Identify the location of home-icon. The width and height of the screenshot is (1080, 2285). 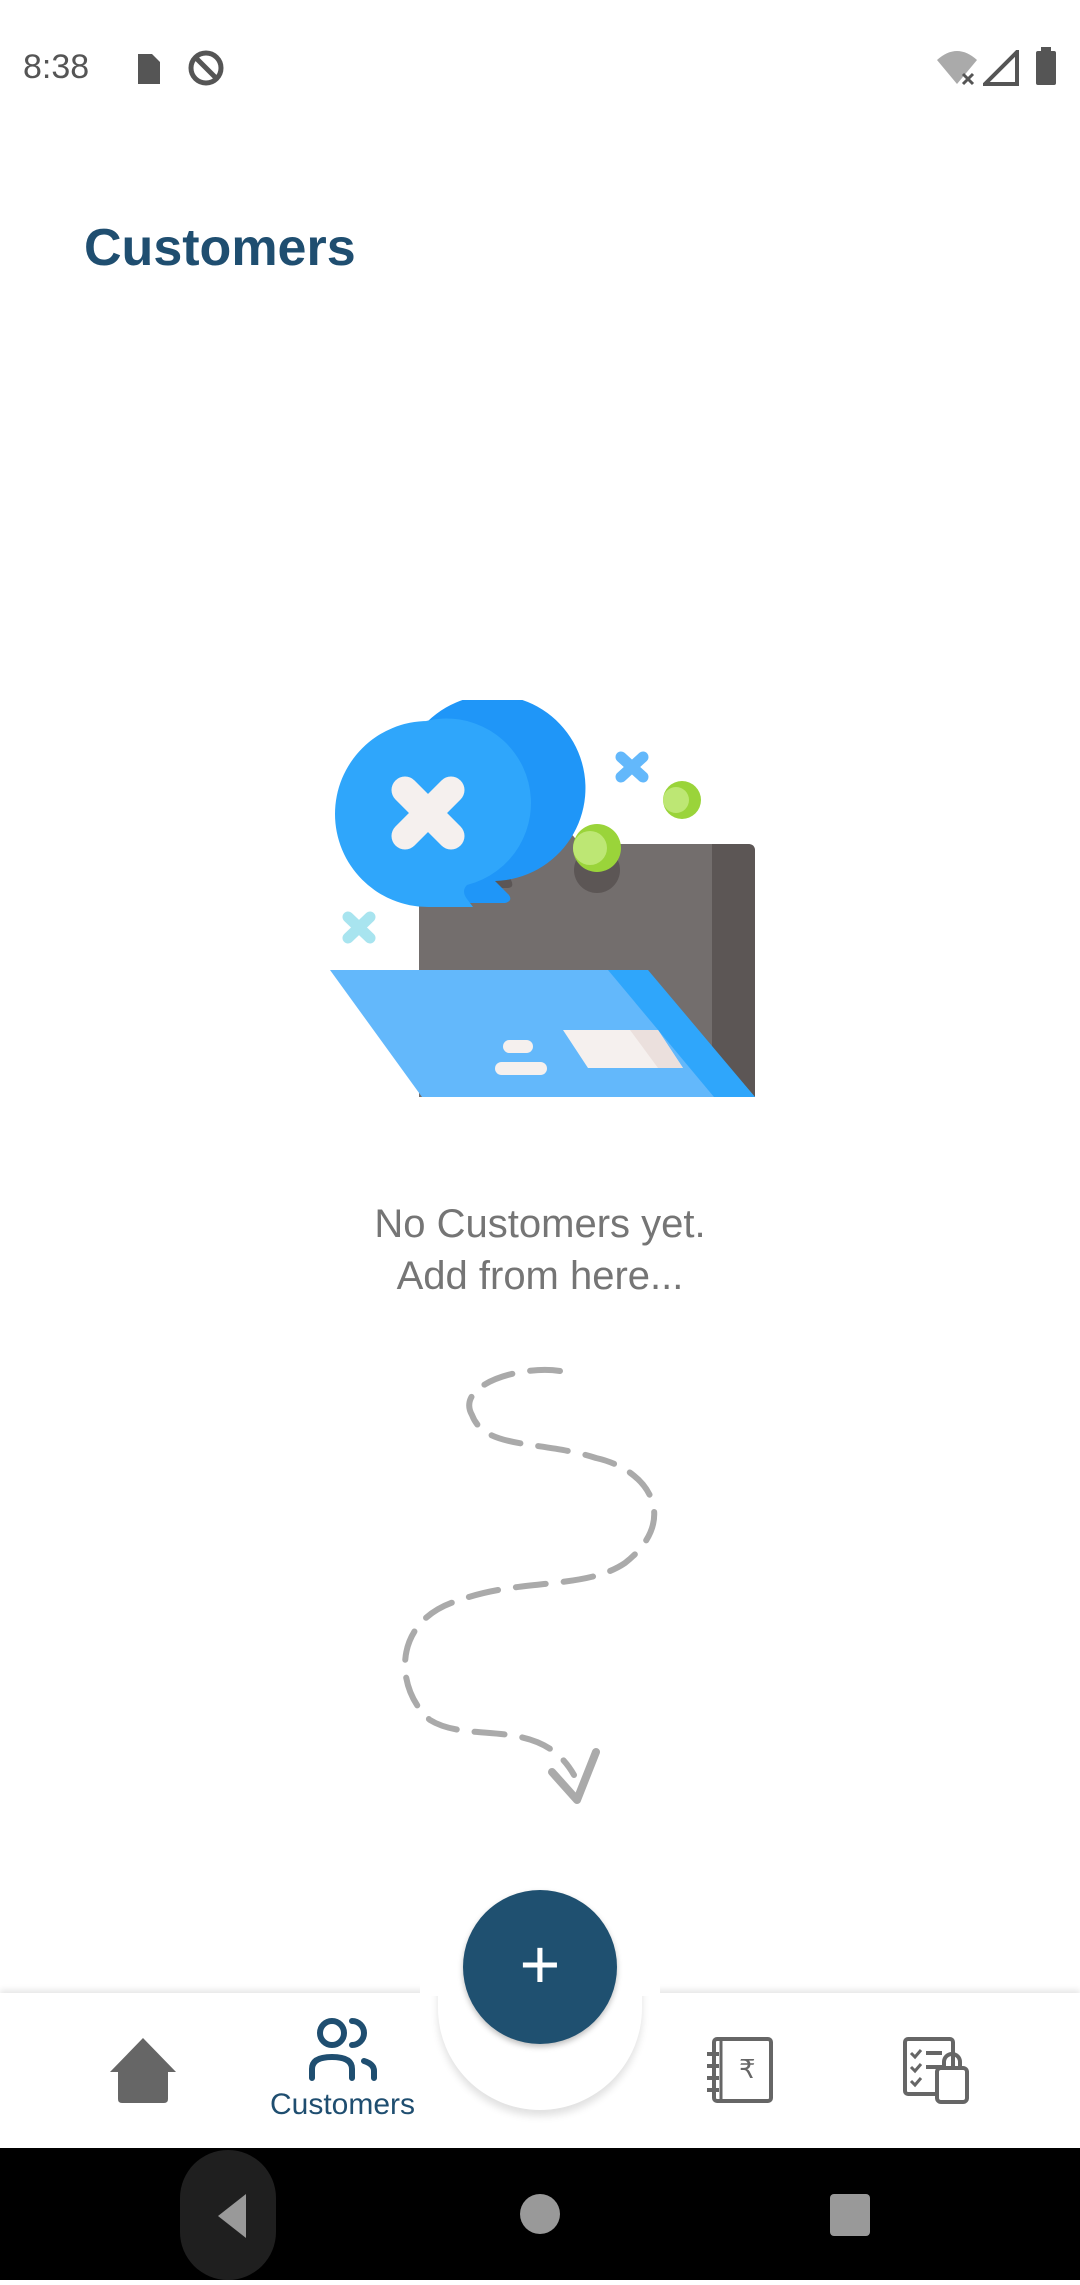
(143, 2070).